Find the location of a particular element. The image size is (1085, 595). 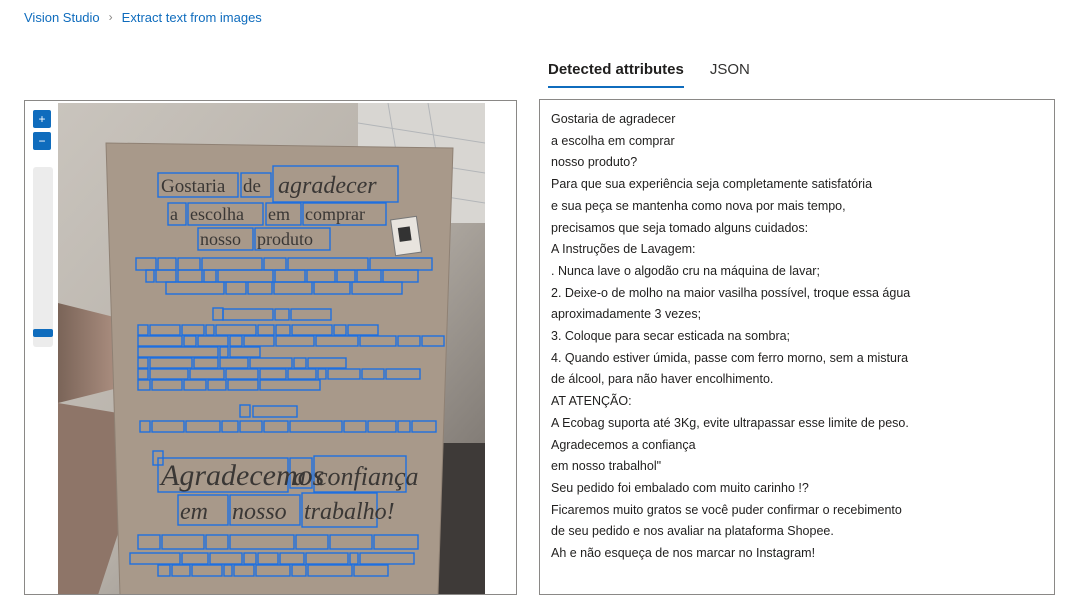

breadcrumb: Vision Studio › Extract text from images is located at coordinates (143, 17).